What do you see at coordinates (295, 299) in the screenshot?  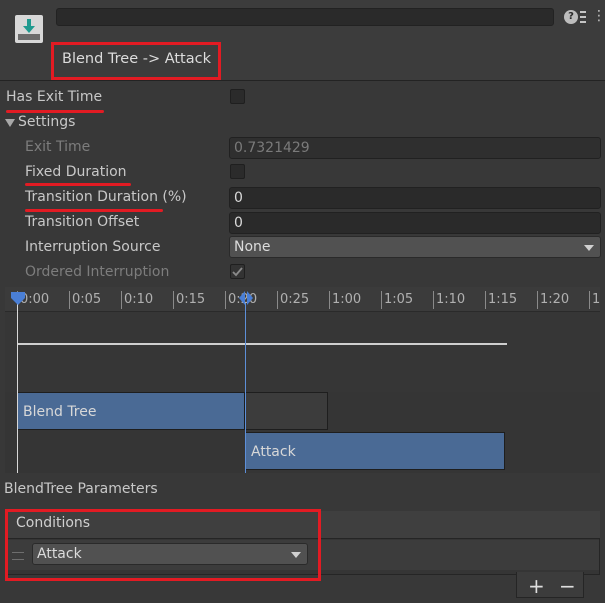 I see `timeline-tick-label: 0:25` at bounding box center [295, 299].